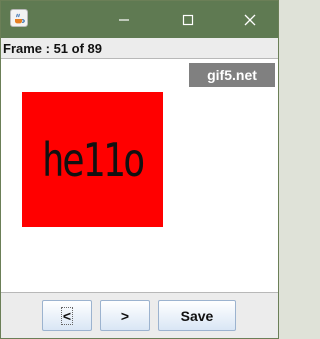  I want to click on save-button: Save, so click(197, 315).